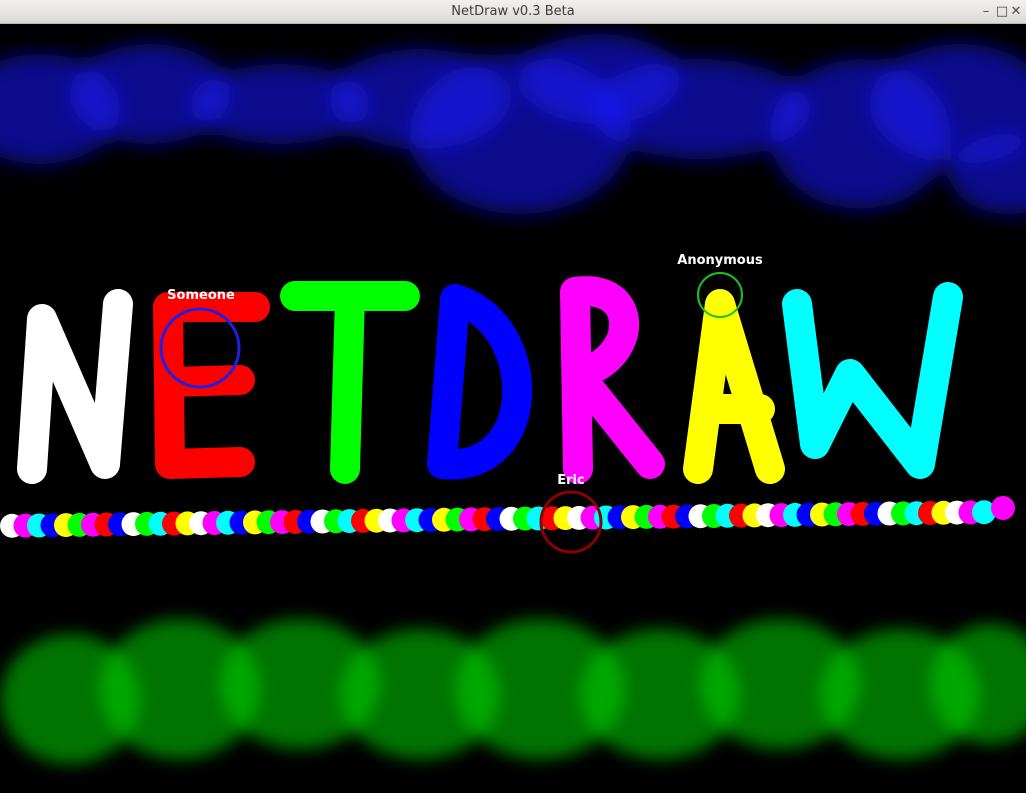  What do you see at coordinates (571, 480) in the screenshot?
I see `cursor-label-eric: Eric` at bounding box center [571, 480].